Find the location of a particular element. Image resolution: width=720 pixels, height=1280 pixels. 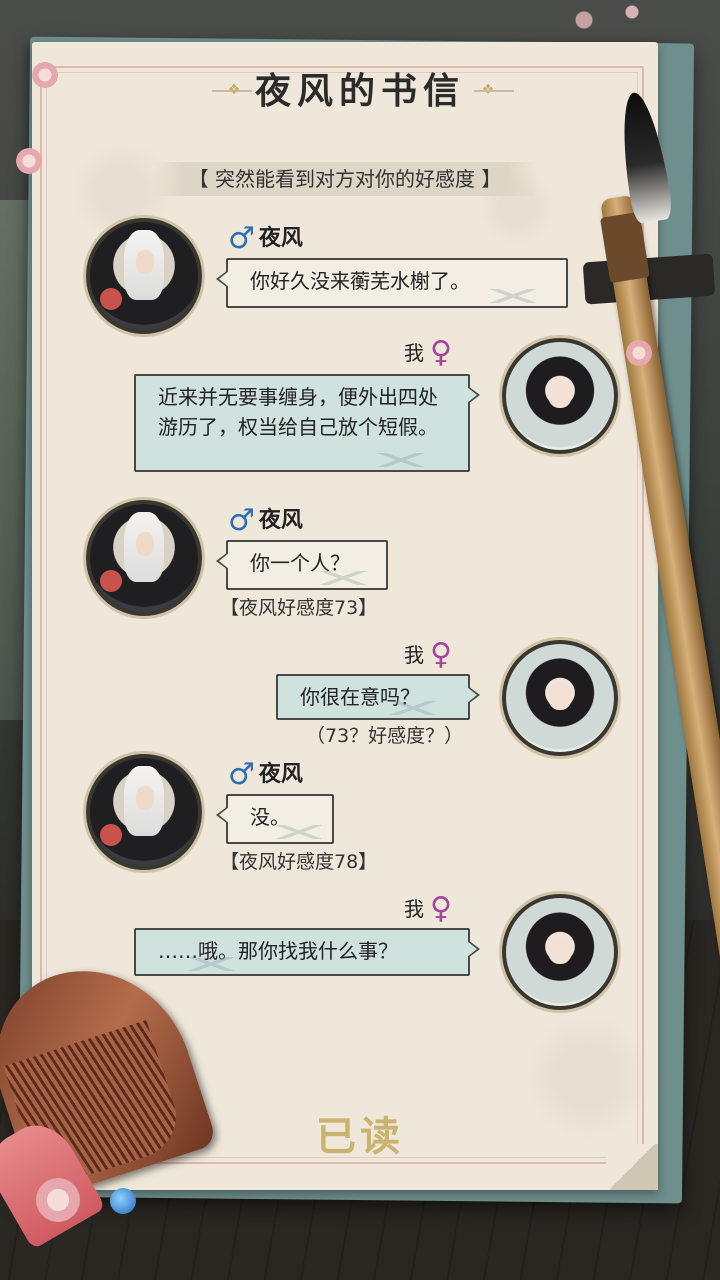

message-text: 近来并无要事缠身，便外出四处游历了，权当给自己放个短假。 is located at coordinates (298, 412).